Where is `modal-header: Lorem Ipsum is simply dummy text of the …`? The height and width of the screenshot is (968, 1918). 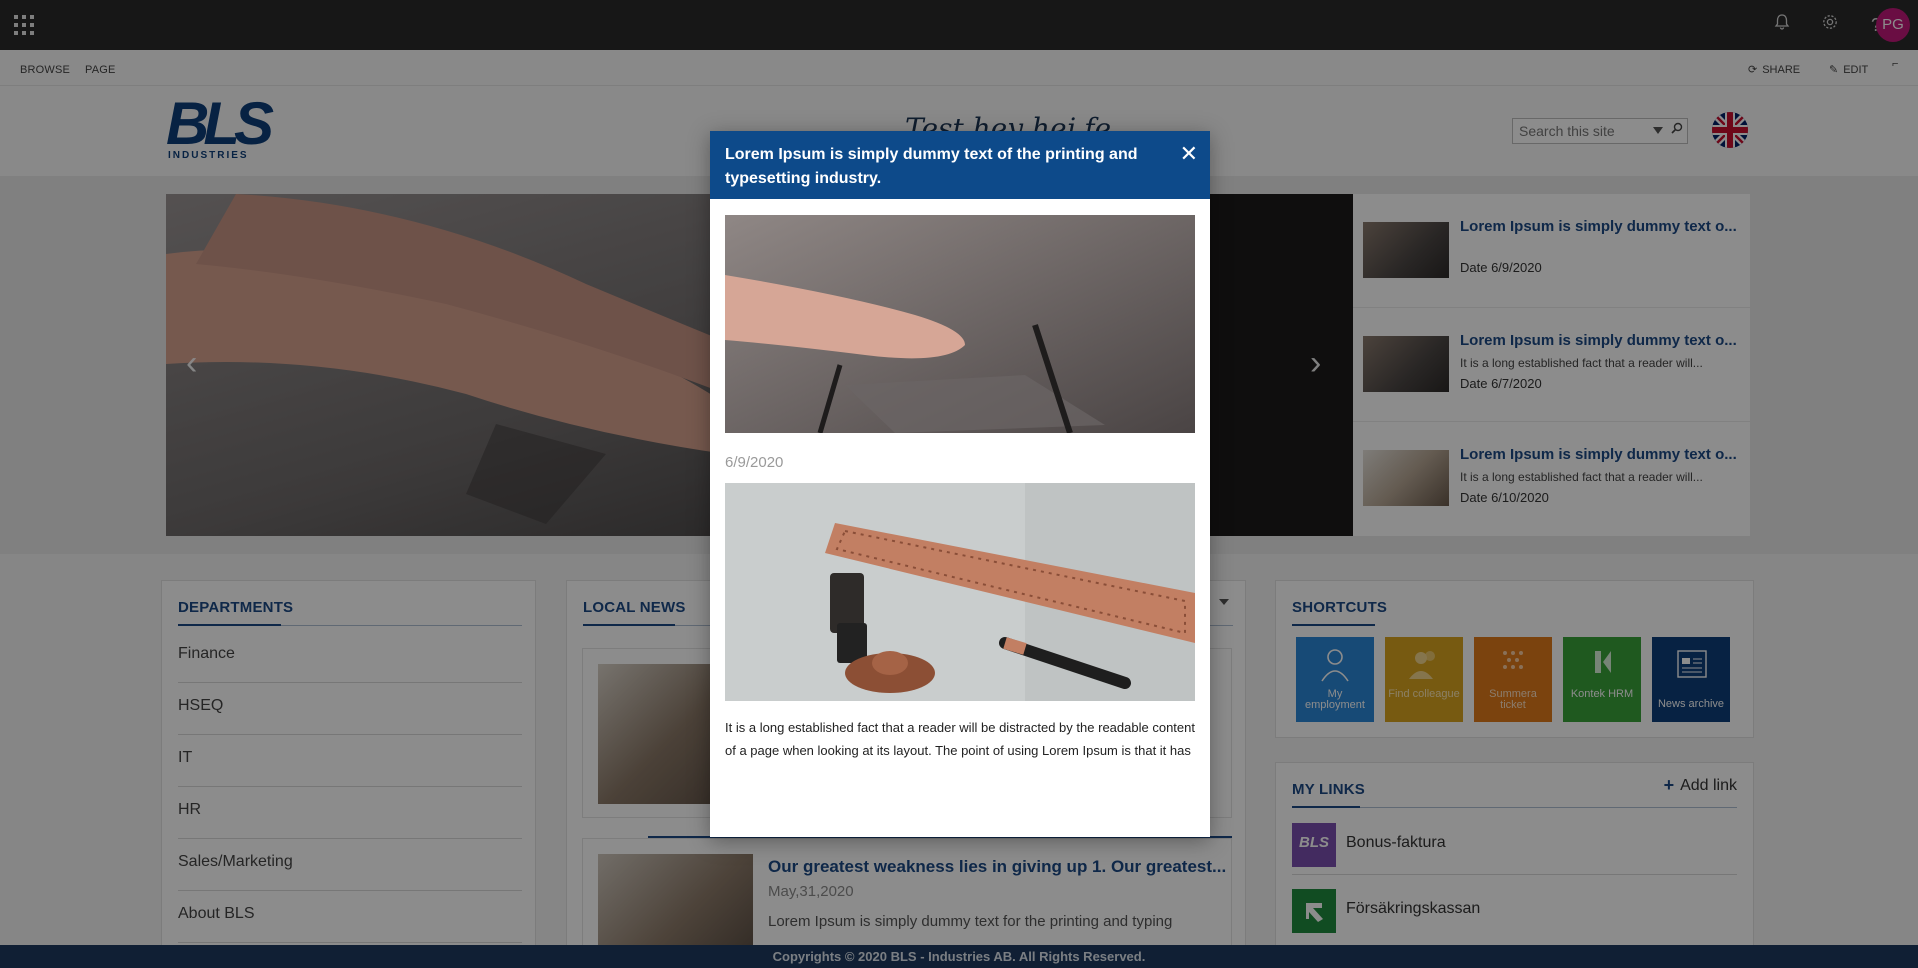 modal-header: Lorem Ipsum is simply dummy text of the … is located at coordinates (960, 165).